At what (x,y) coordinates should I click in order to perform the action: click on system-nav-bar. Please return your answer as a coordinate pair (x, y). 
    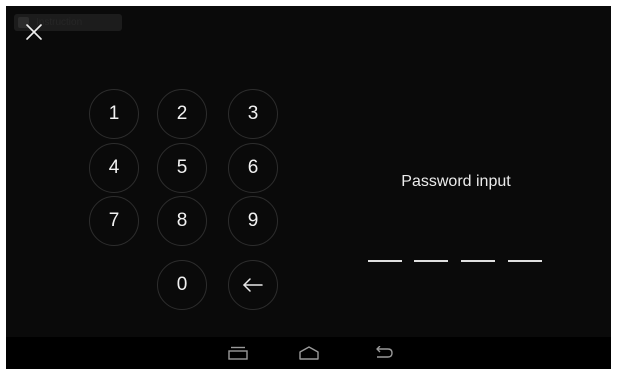
    Looking at the image, I should click on (308, 353).